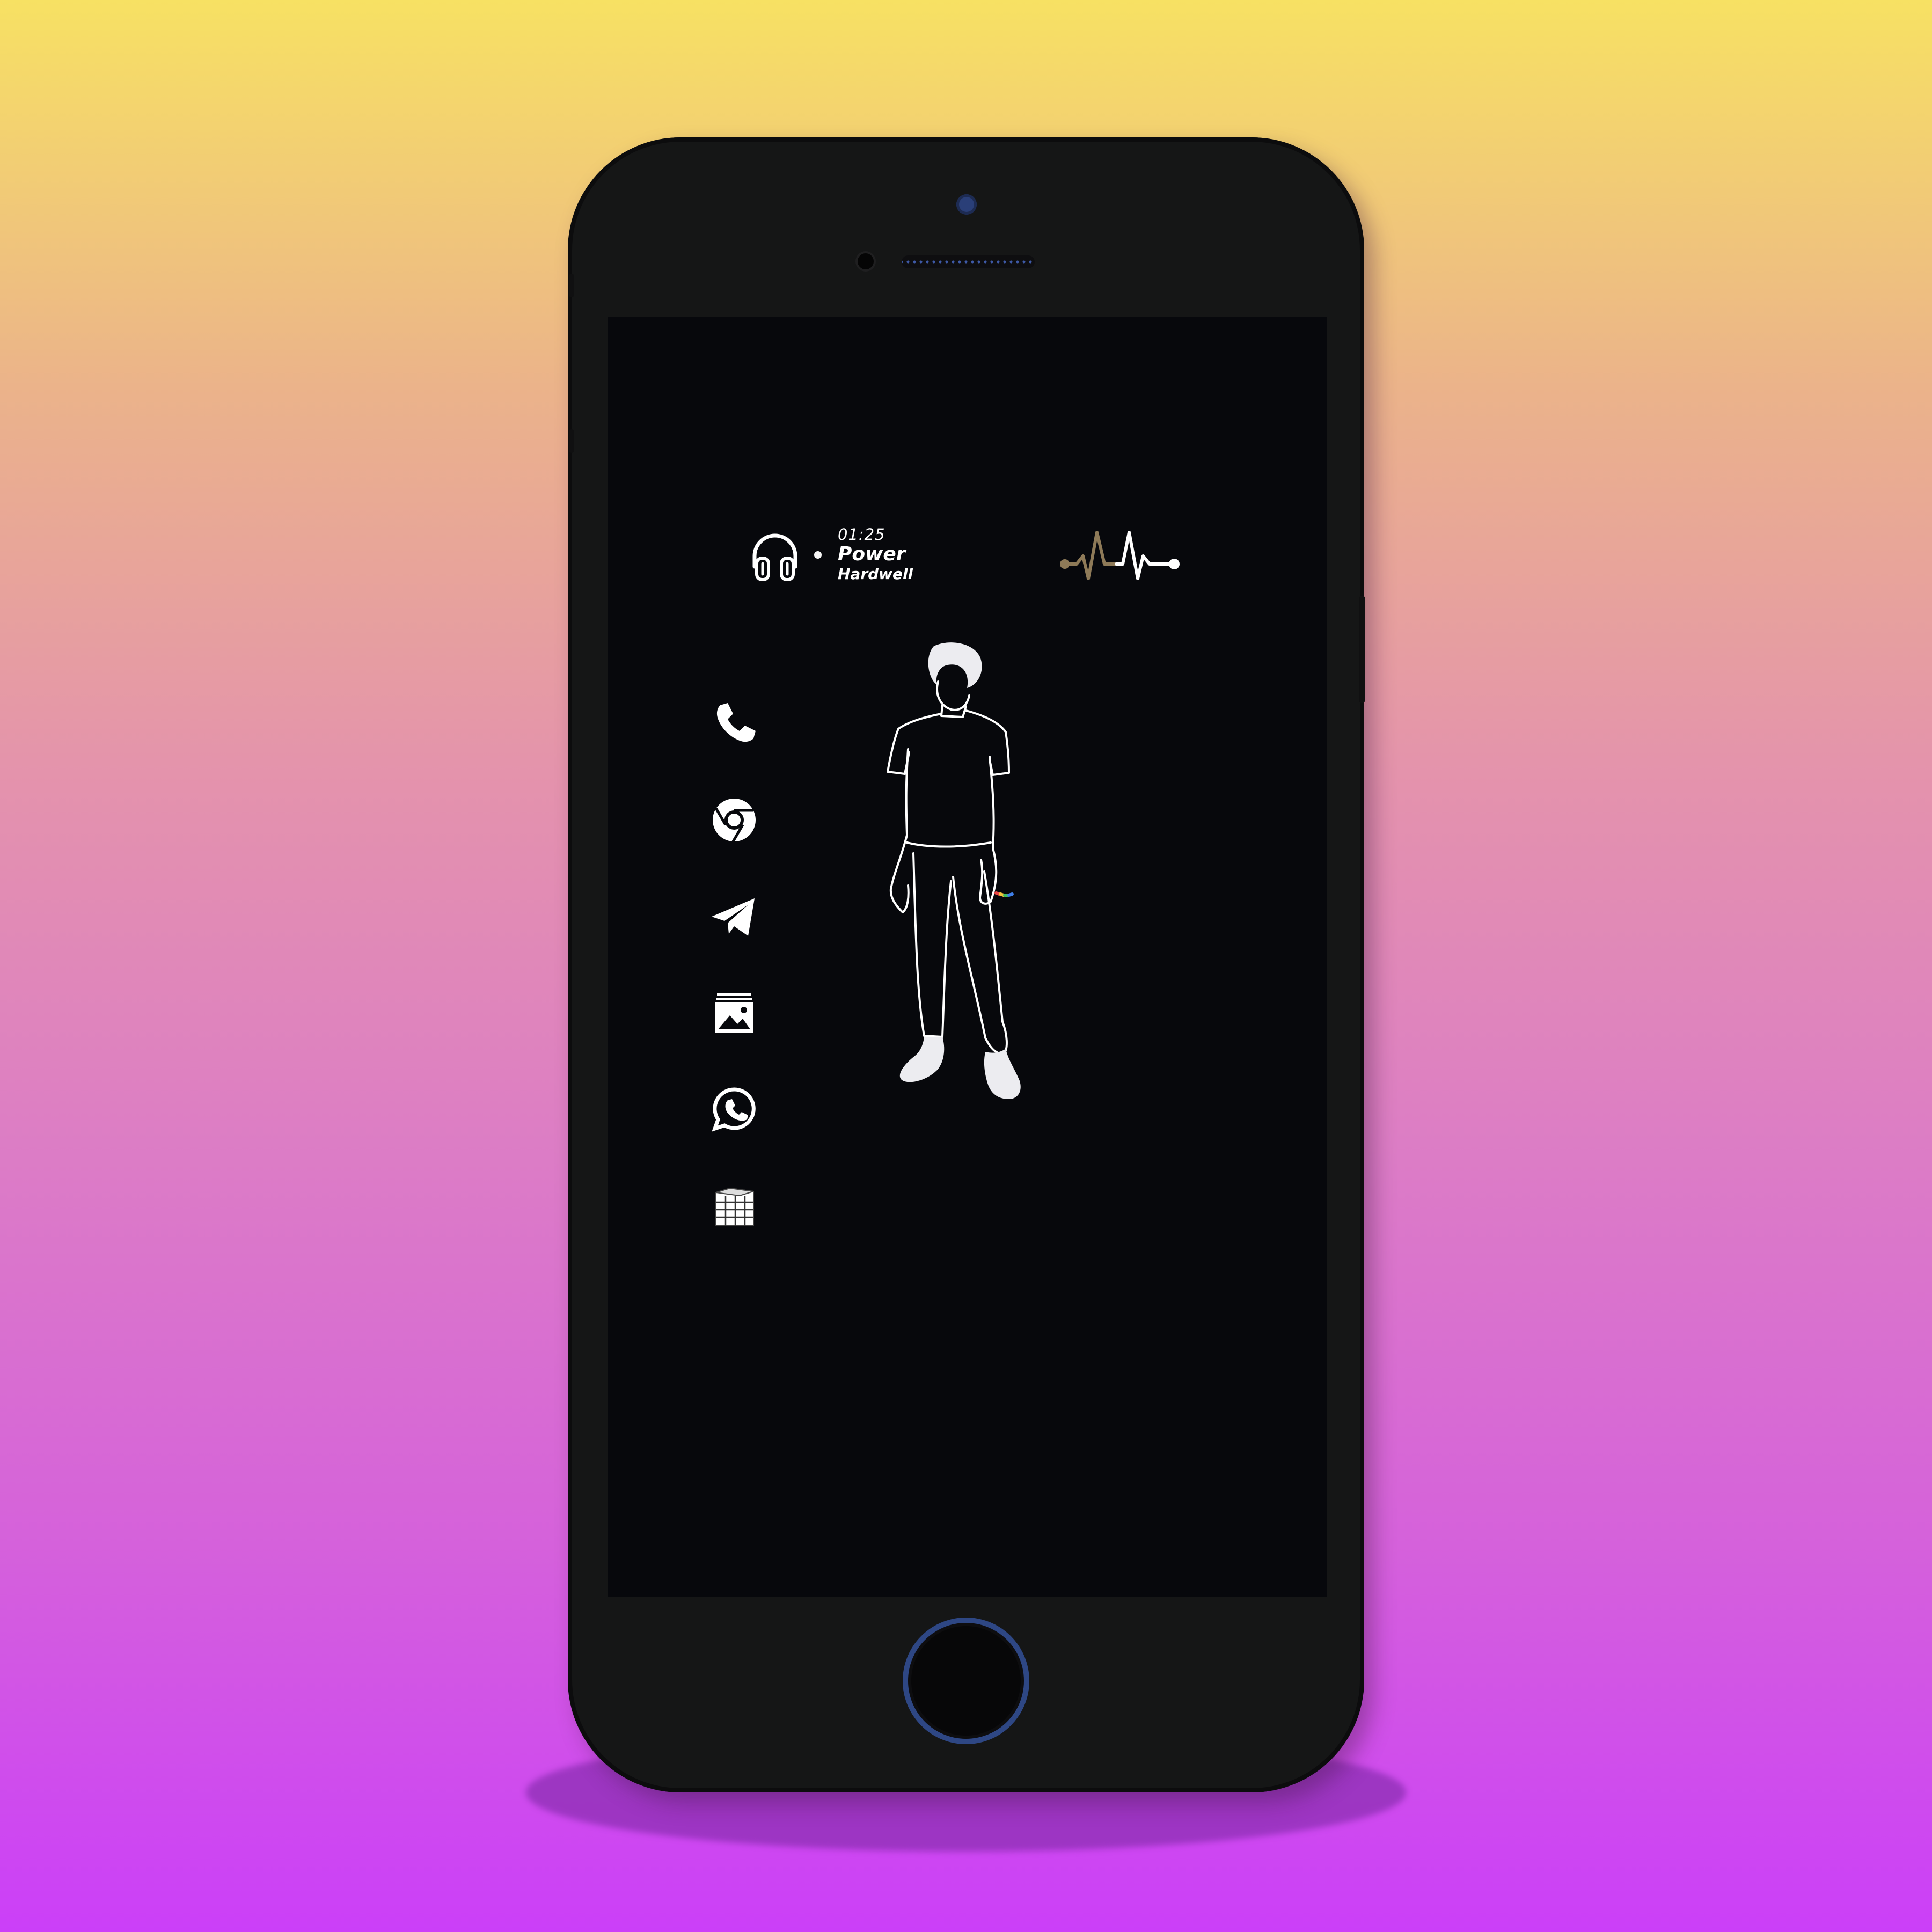  I want to click on power-button, so click(1362, 649).